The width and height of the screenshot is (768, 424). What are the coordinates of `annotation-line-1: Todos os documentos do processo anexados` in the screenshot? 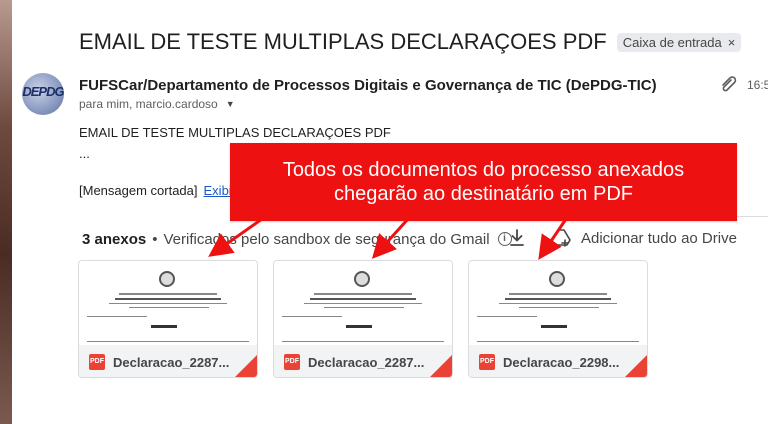 It's located at (483, 170).